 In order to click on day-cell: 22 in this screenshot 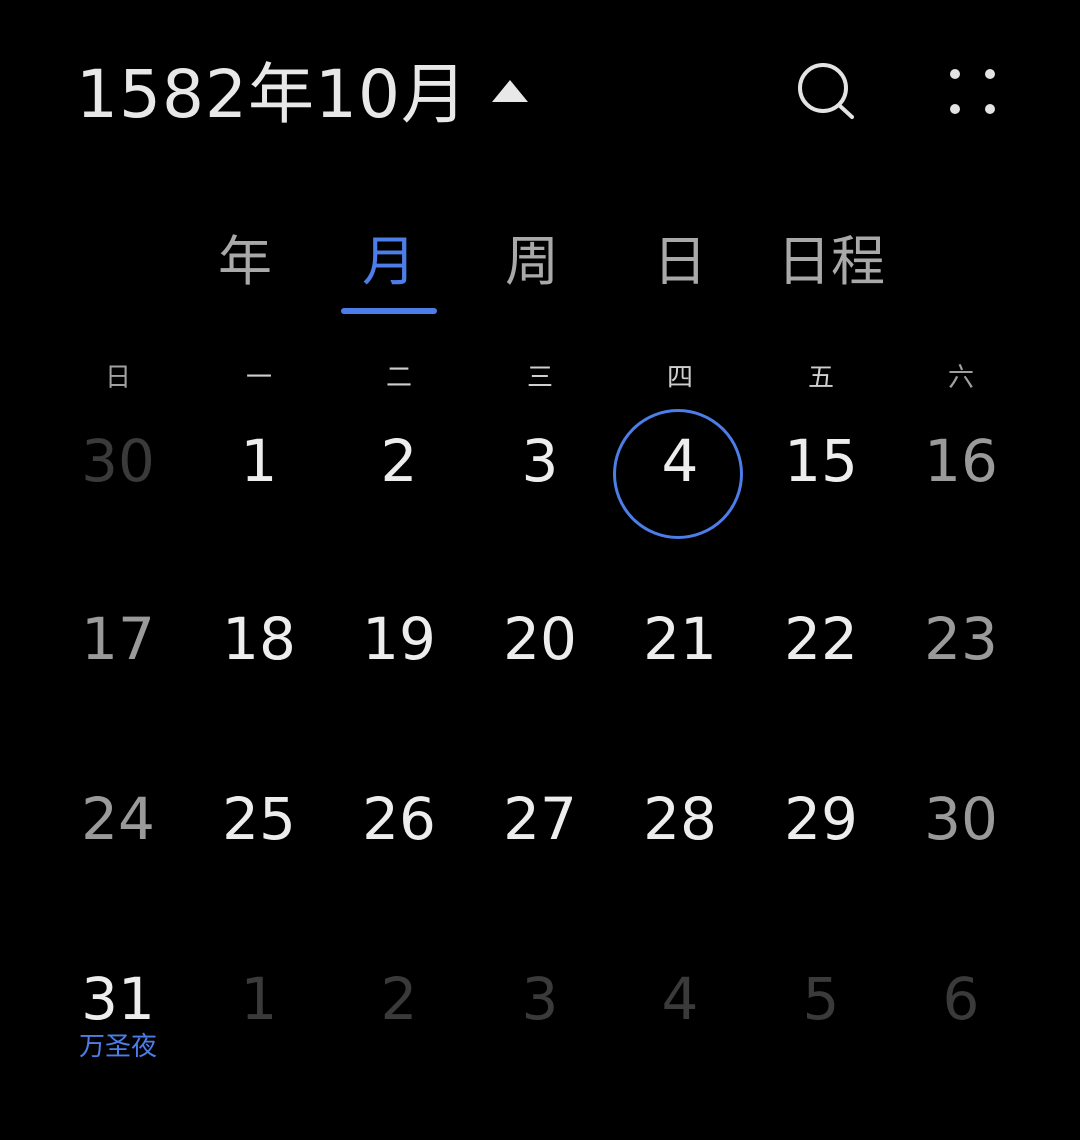, I will do `click(821, 689)`.